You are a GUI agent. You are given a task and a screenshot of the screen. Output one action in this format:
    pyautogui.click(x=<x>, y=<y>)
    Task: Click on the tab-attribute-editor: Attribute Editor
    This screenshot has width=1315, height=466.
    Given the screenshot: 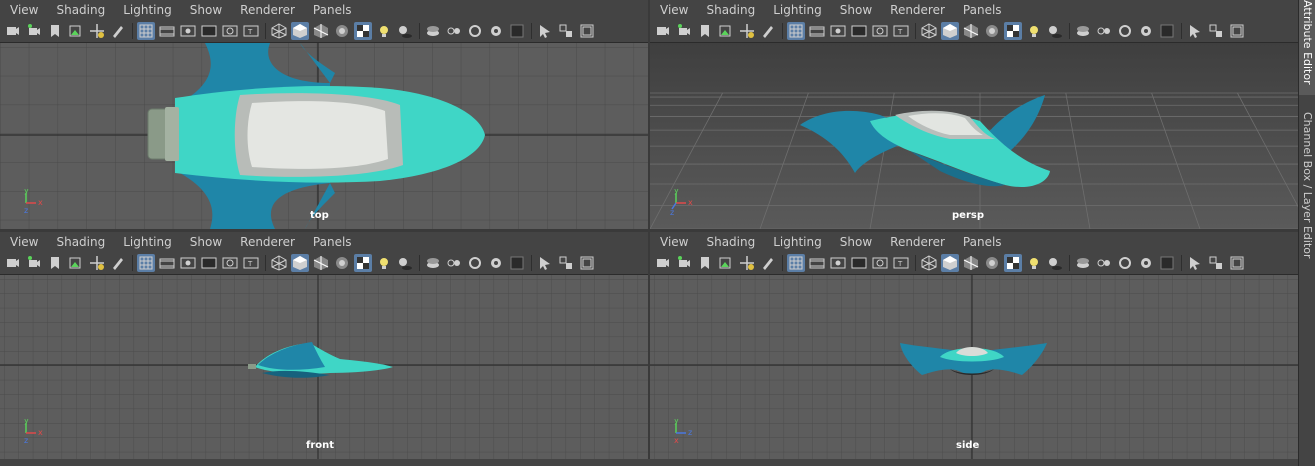 What is the action you would take?
    pyautogui.click(x=1307, y=47)
    